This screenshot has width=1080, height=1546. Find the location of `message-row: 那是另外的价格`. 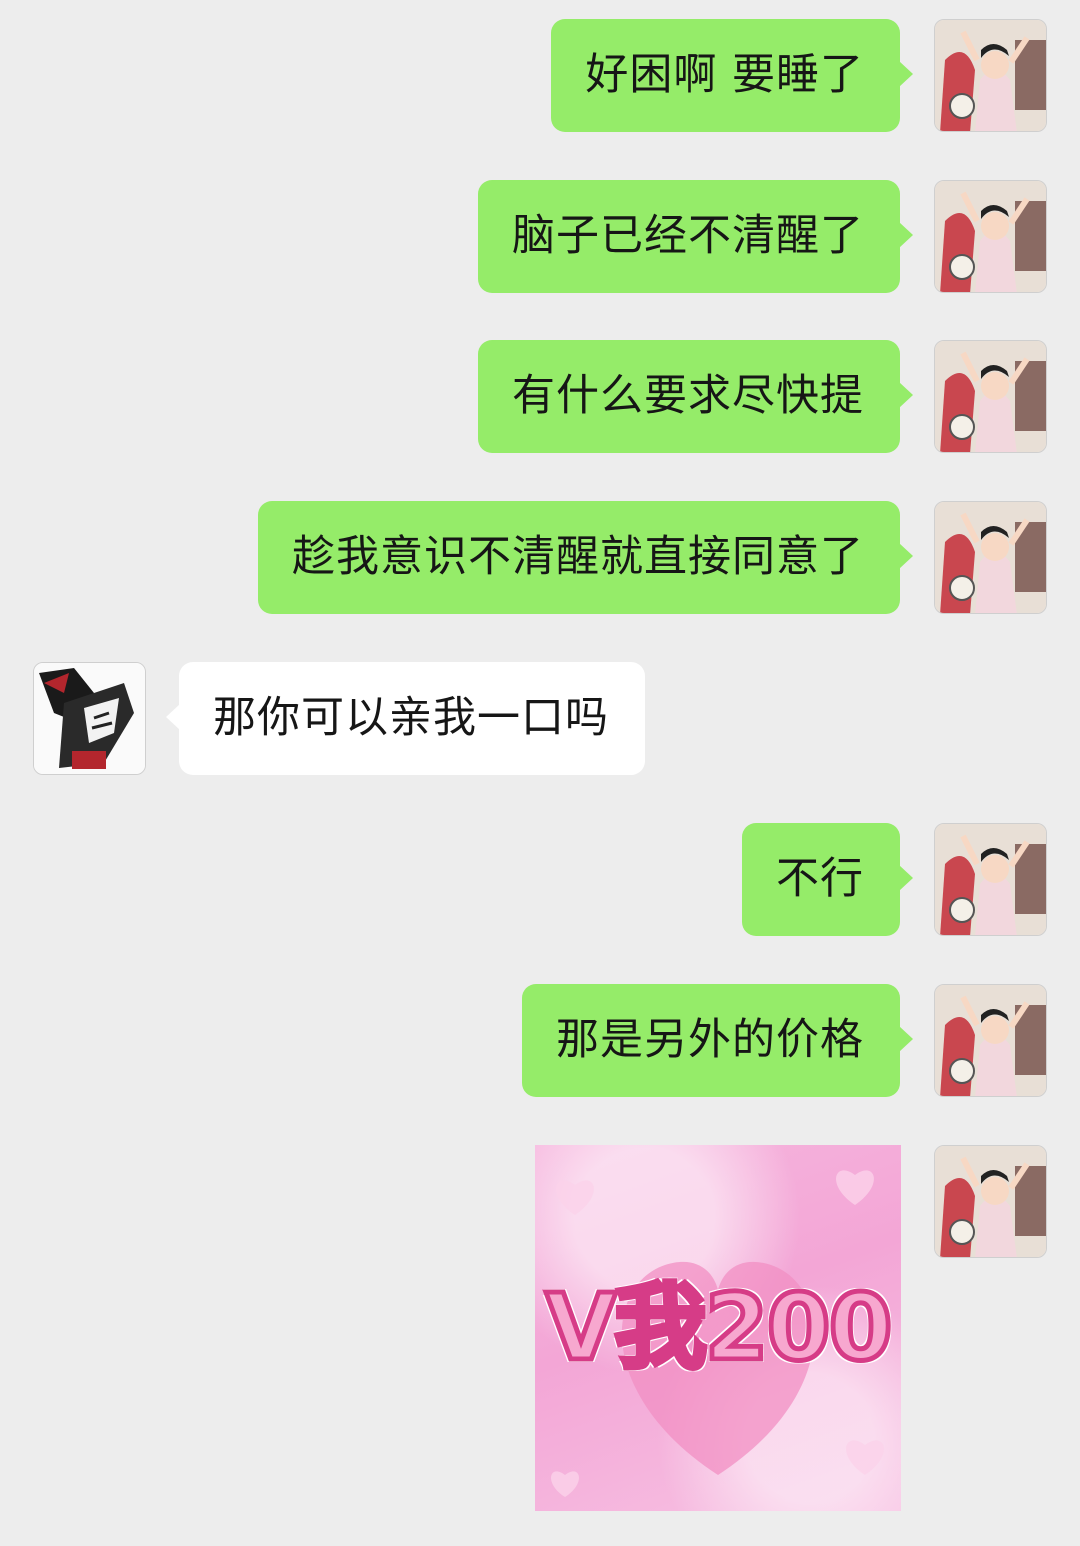

message-row: 那是另外的价格 is located at coordinates (540, 1041).